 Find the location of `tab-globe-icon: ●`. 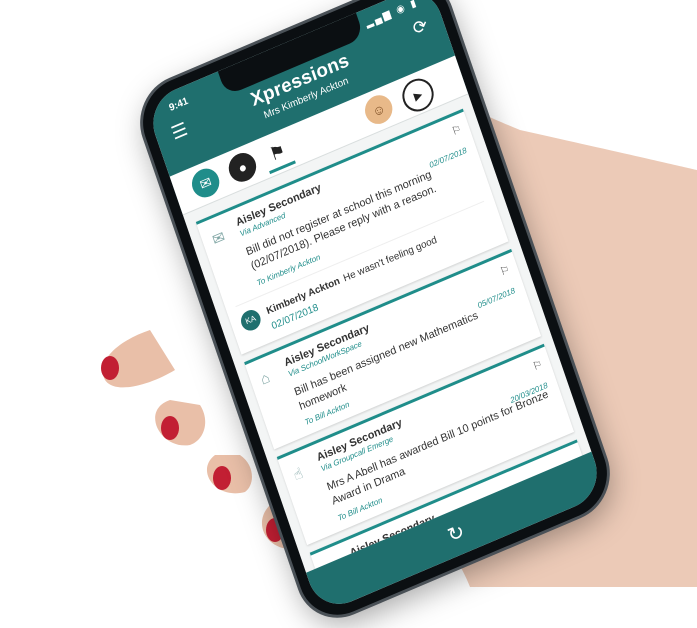

tab-globe-icon: ● is located at coordinates (242, 167).